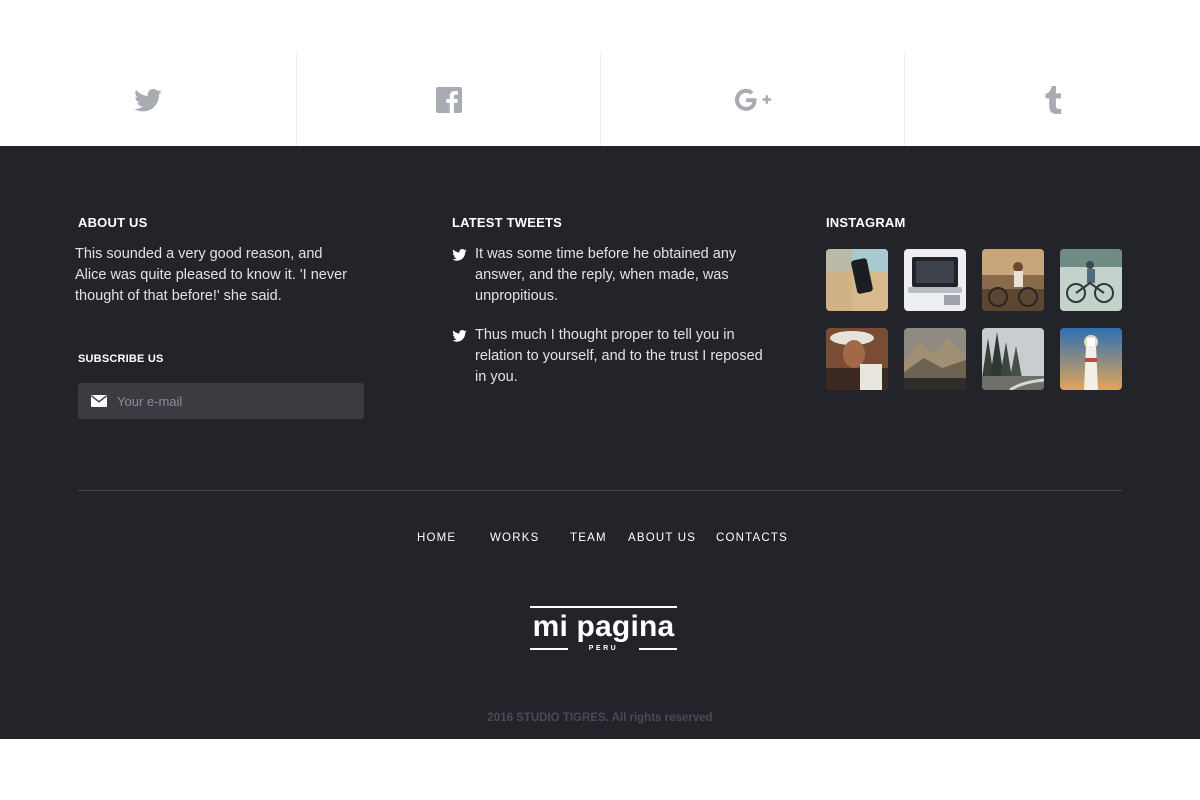 This screenshot has width=1200, height=800. Describe the element at coordinates (237, 401) in the screenshot. I see `email-input` at that location.